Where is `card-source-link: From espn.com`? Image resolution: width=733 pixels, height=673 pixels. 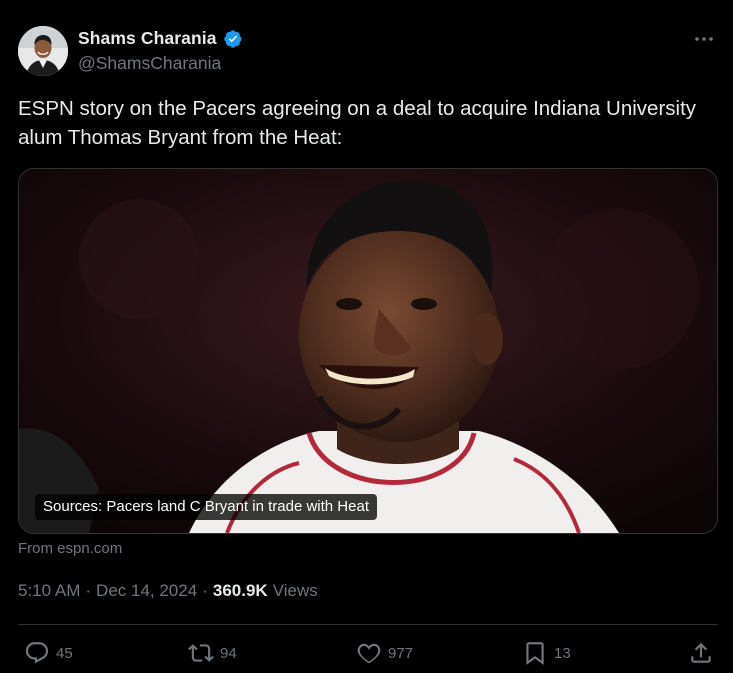
card-source-link: From espn.com is located at coordinates (70, 548).